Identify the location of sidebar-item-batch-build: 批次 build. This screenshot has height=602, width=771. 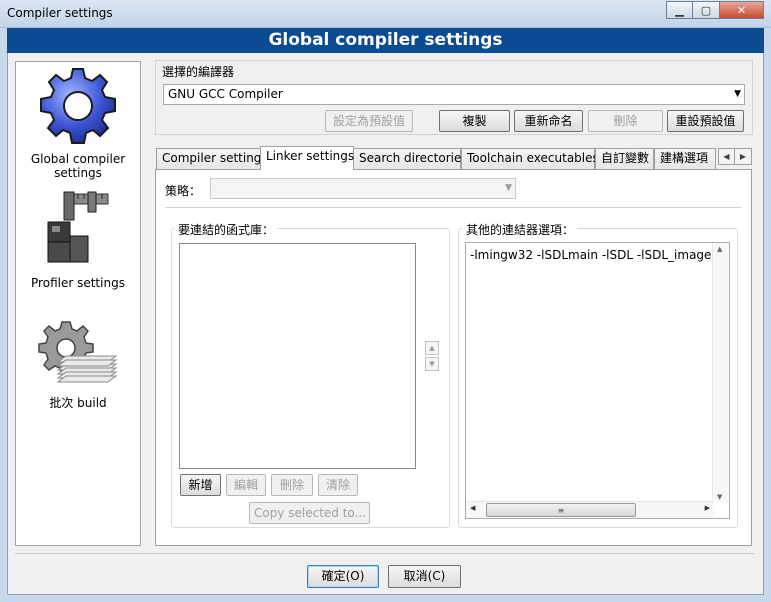
(78, 365).